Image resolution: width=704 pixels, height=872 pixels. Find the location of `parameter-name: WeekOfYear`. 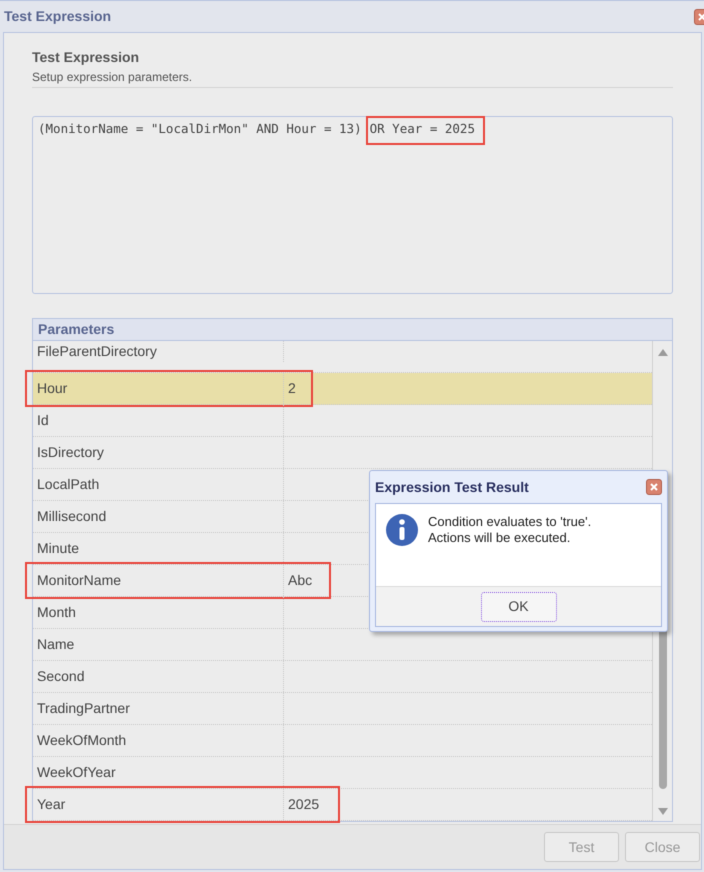

parameter-name: WeekOfYear is located at coordinates (158, 772).